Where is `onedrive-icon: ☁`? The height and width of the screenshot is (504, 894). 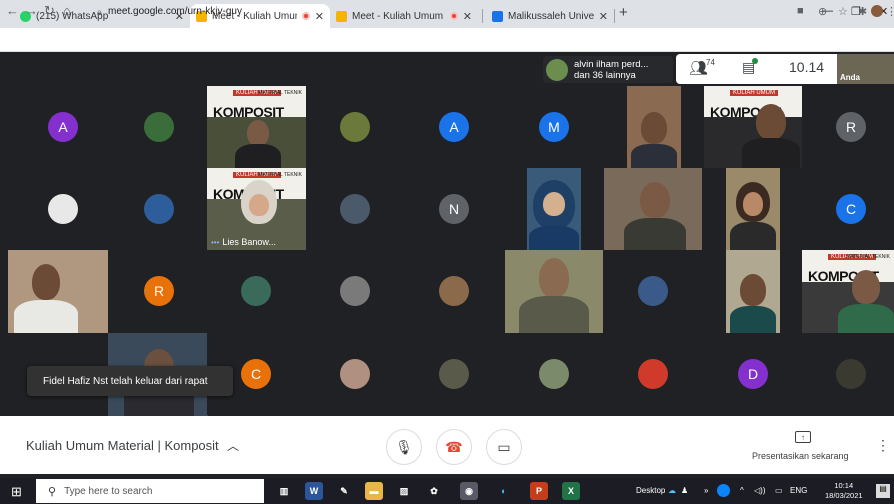
onedrive-icon: ☁ is located at coordinates (672, 490).